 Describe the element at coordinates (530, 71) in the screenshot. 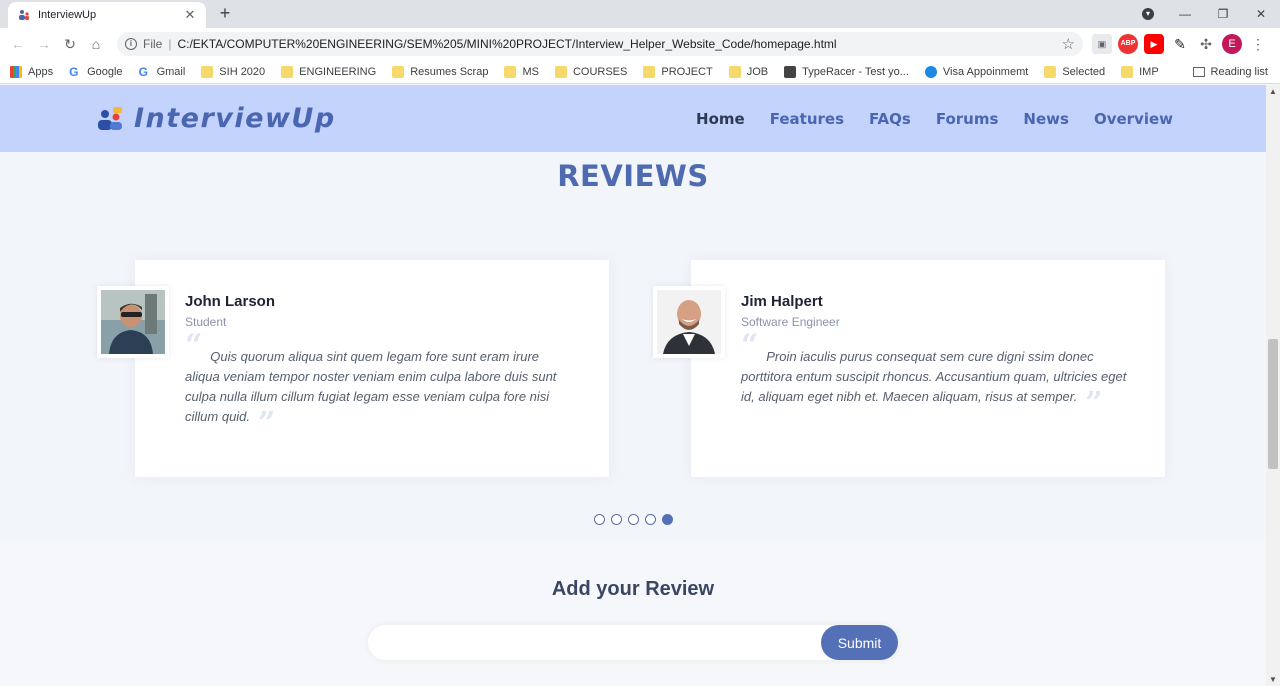

I see `bookmark-label: MS` at that location.